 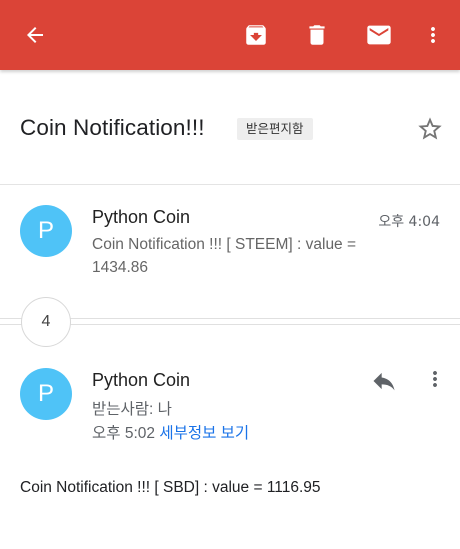 I want to click on message-time: 오후 4:04, so click(x=409, y=222).